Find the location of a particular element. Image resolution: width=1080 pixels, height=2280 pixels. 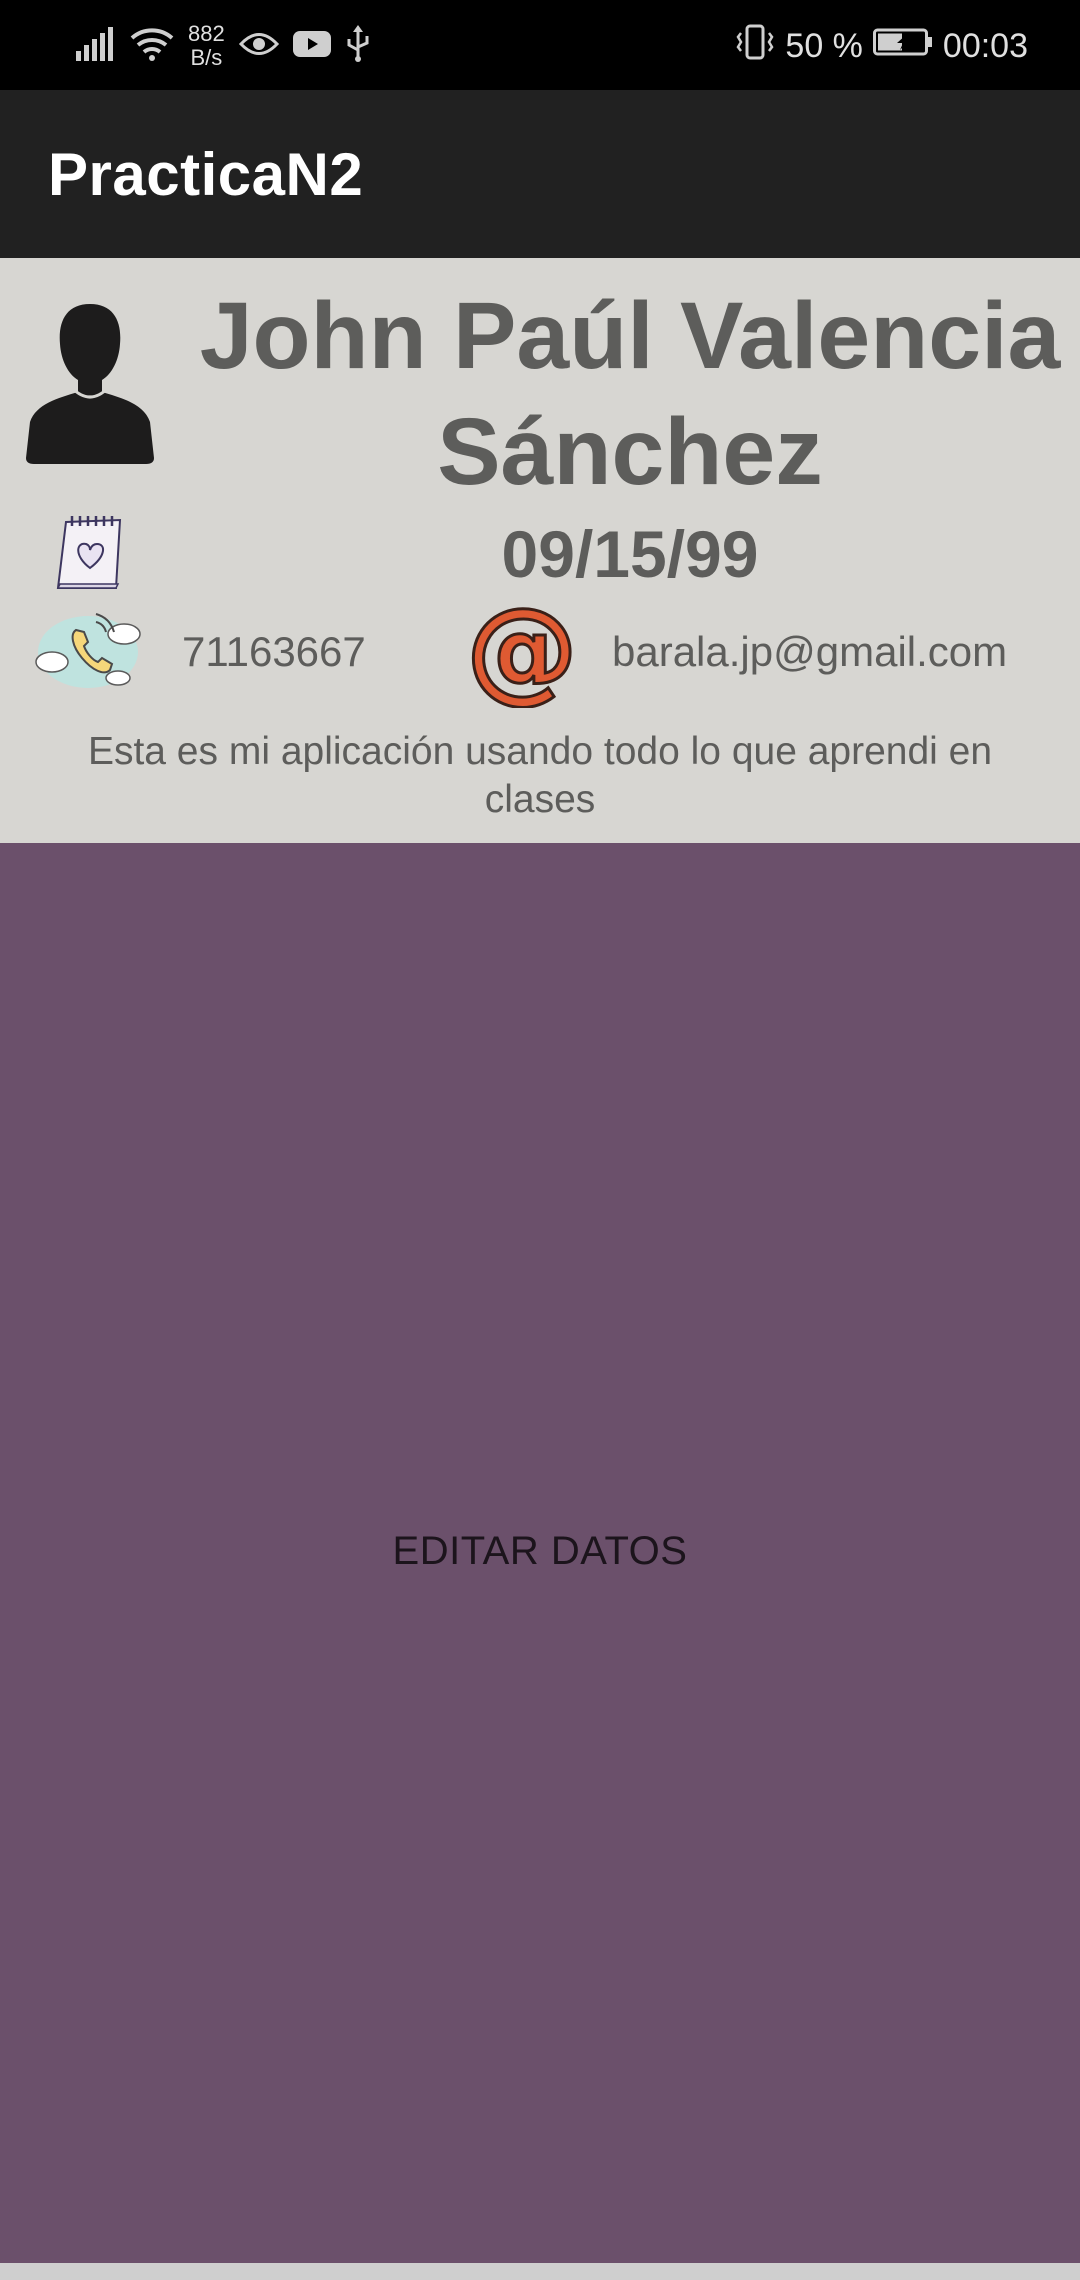

youtube-icon is located at coordinates (311, 46).